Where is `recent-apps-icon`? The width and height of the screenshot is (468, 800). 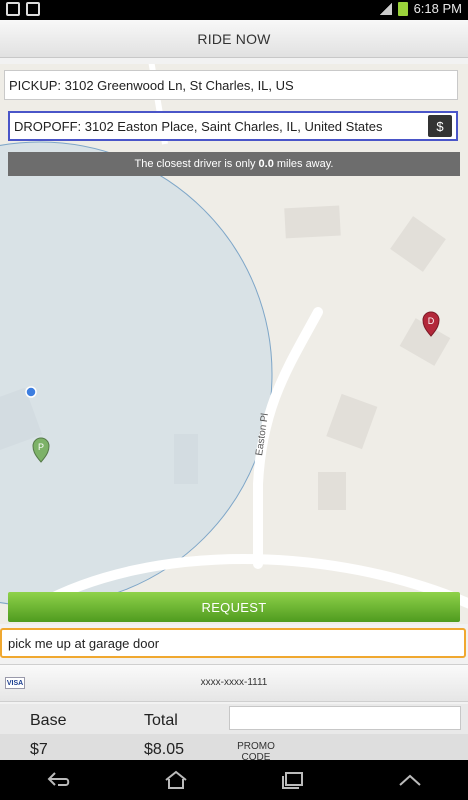 recent-apps-icon is located at coordinates (293, 780).